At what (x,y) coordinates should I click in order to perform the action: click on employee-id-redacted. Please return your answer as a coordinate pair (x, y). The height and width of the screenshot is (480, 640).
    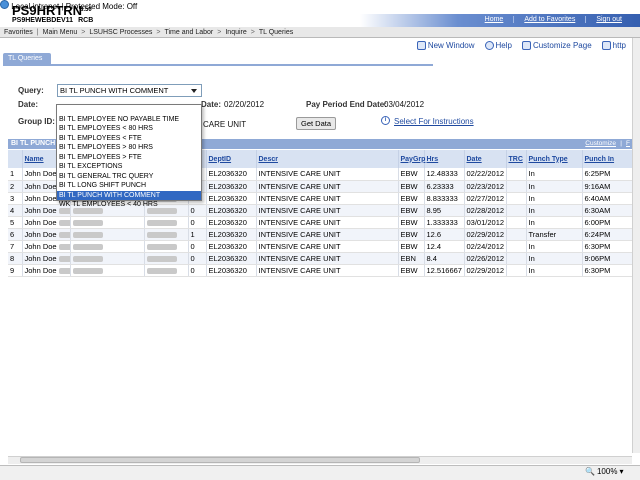
    Looking at the image, I should click on (107, 270).